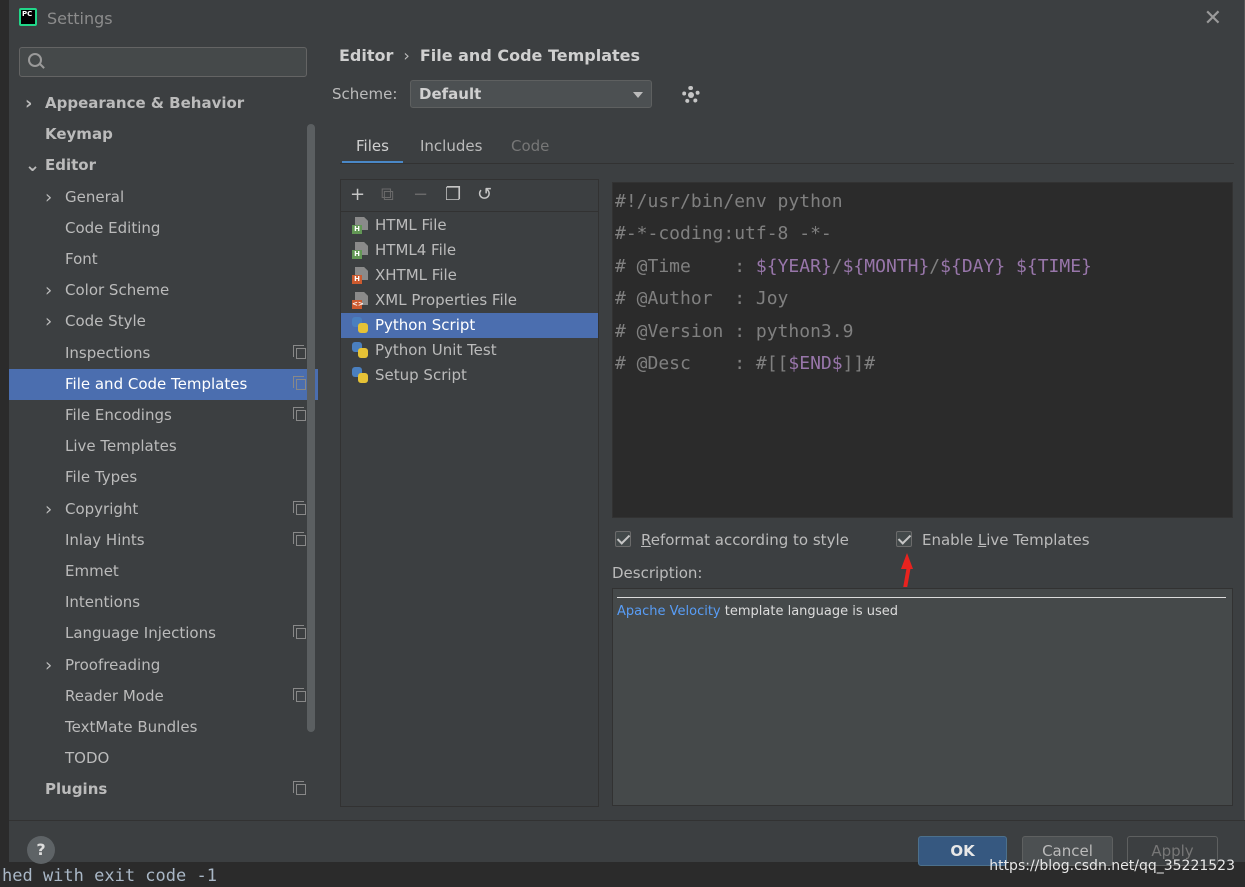 Image resolution: width=1245 pixels, height=887 pixels. I want to click on close-icon: ✕, so click(1213, 18).